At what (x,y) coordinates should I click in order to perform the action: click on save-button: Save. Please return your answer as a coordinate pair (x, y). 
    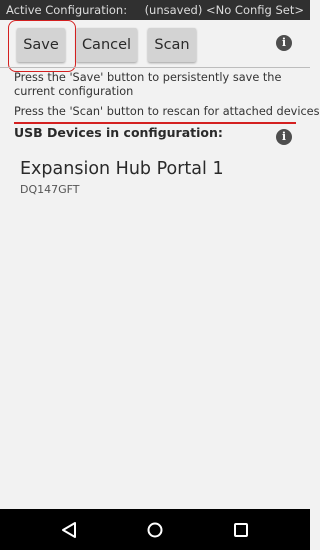
    Looking at the image, I should click on (41, 45).